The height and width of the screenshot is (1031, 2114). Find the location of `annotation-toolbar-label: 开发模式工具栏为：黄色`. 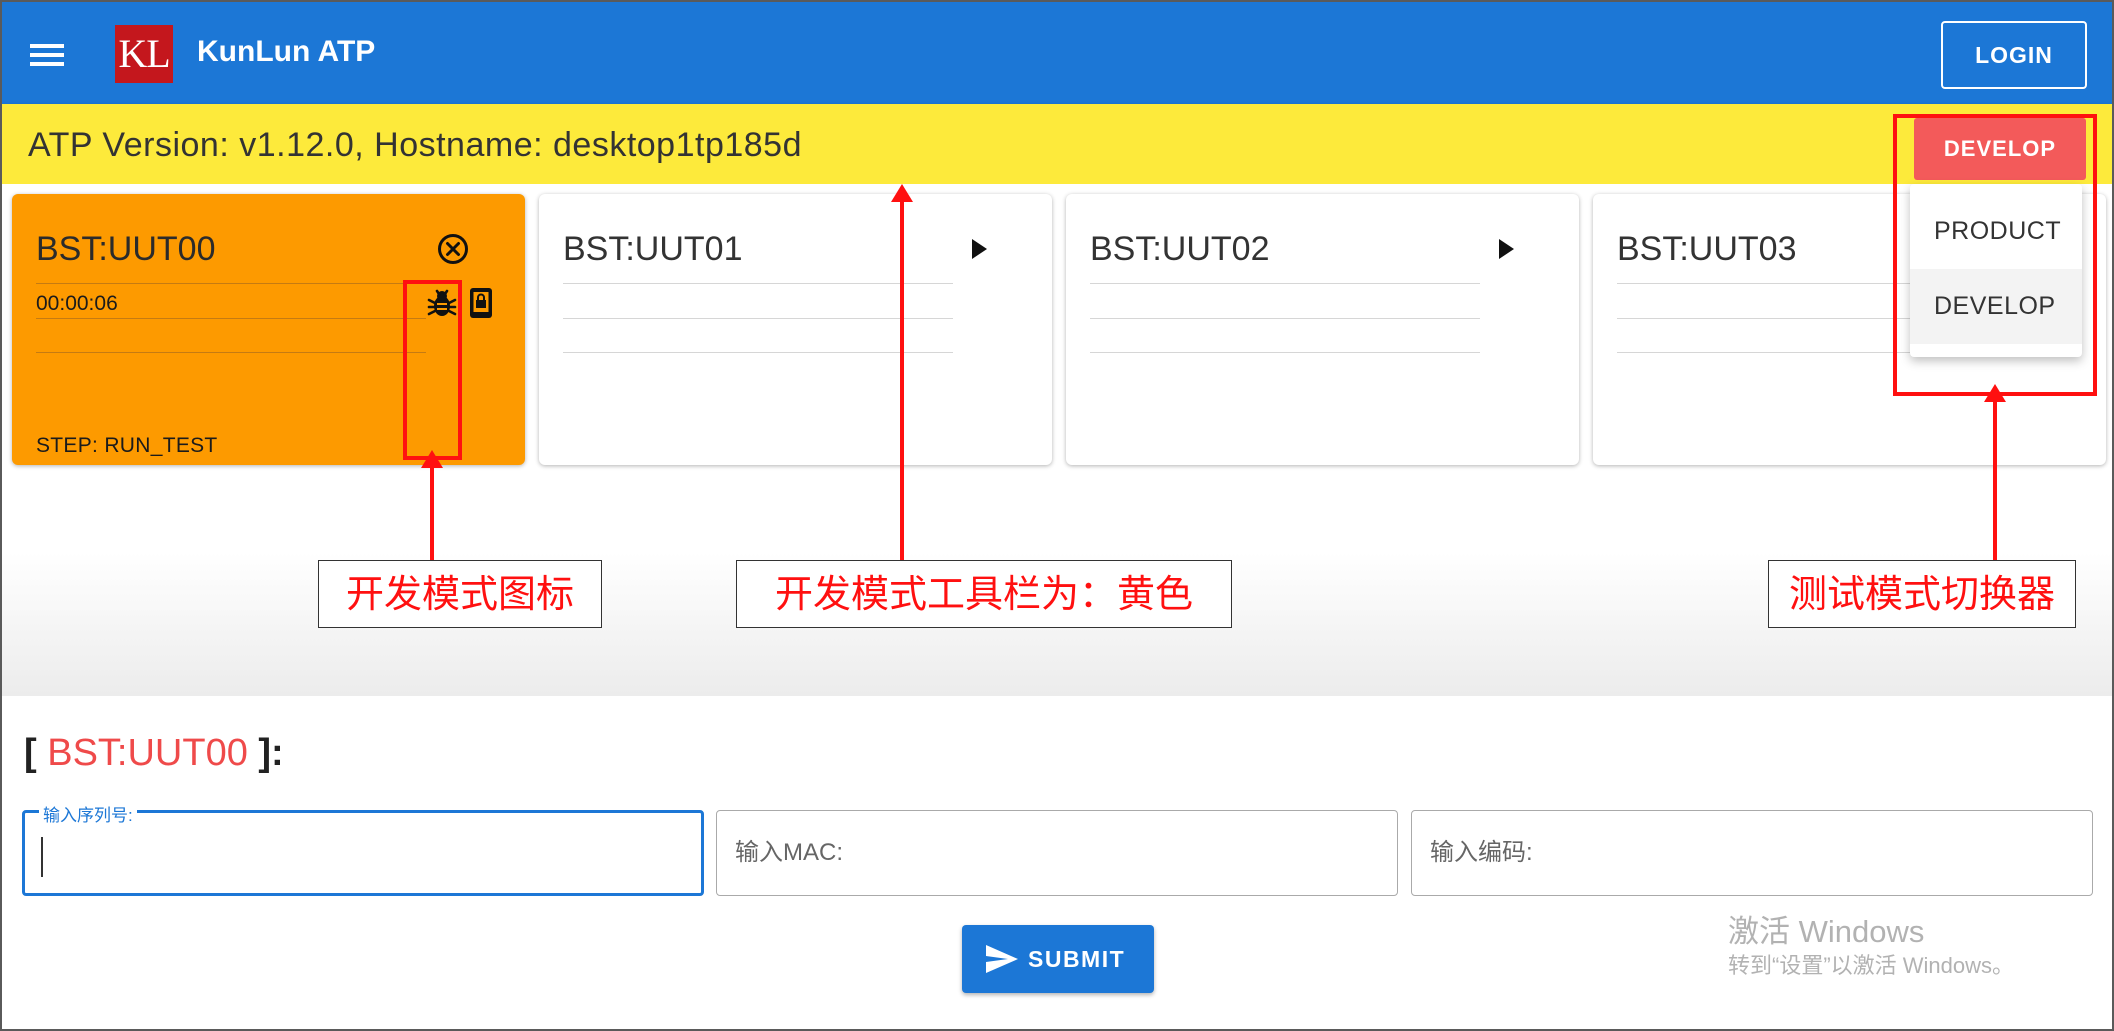

annotation-toolbar-label: 开发模式工具栏为：黄色 is located at coordinates (984, 594).